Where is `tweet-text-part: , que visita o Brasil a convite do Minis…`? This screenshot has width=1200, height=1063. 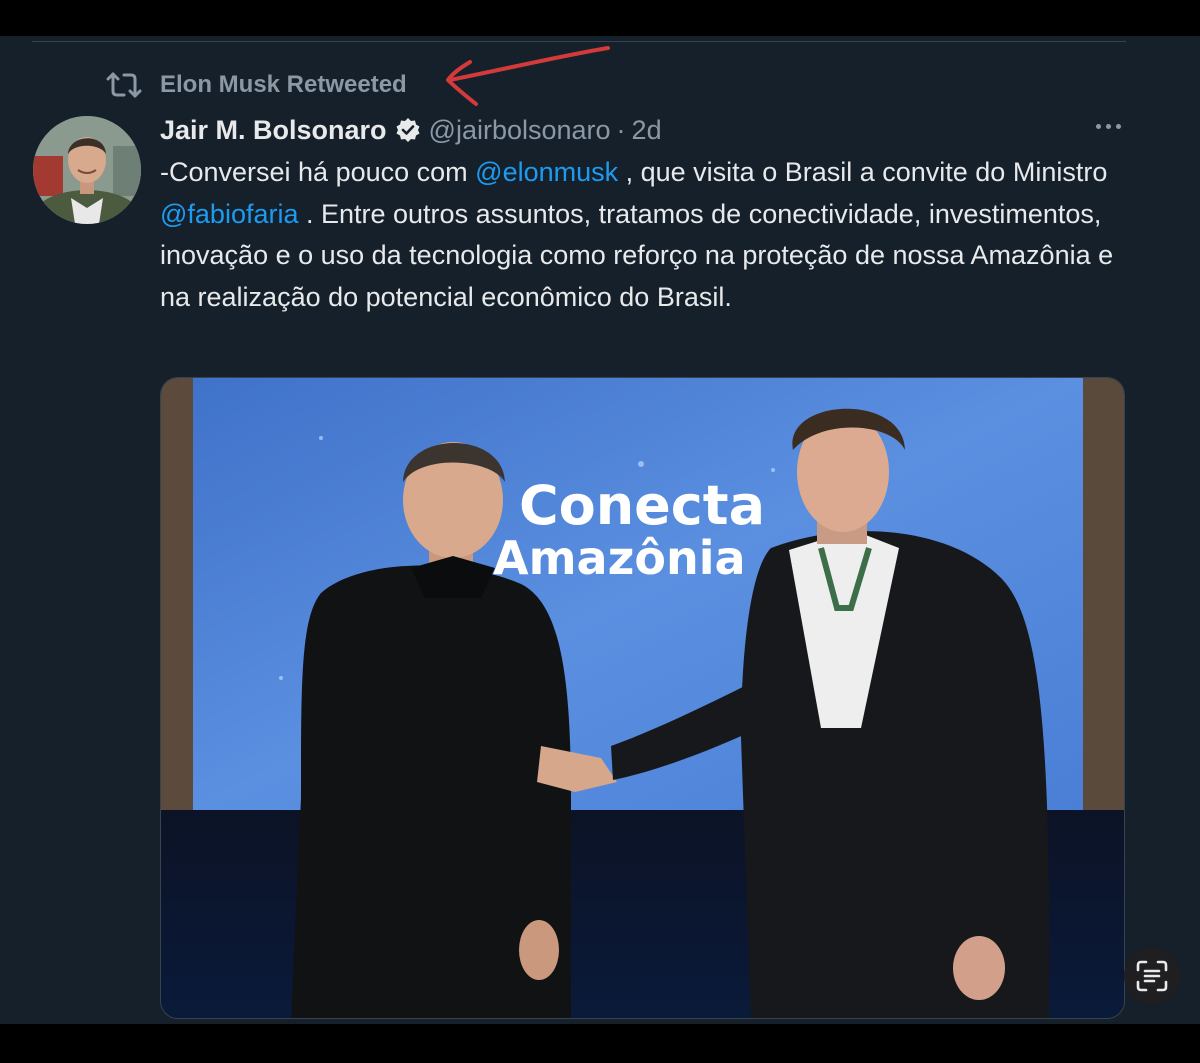
tweet-text-part: , que visita o Brasil a convite do Minis… is located at coordinates (863, 172).